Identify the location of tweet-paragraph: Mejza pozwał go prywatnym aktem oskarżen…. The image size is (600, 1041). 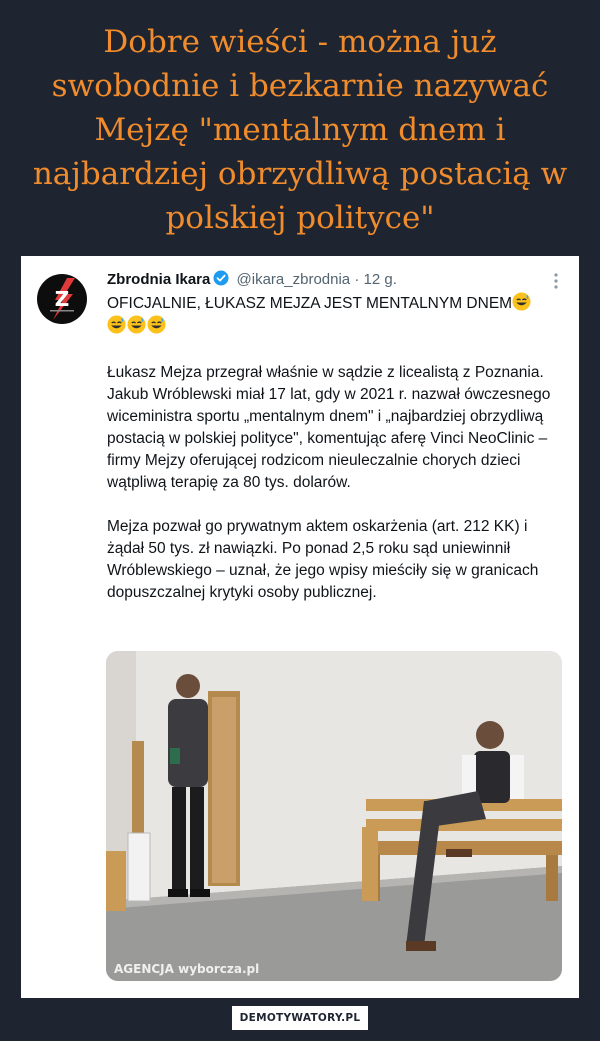
(323, 559).